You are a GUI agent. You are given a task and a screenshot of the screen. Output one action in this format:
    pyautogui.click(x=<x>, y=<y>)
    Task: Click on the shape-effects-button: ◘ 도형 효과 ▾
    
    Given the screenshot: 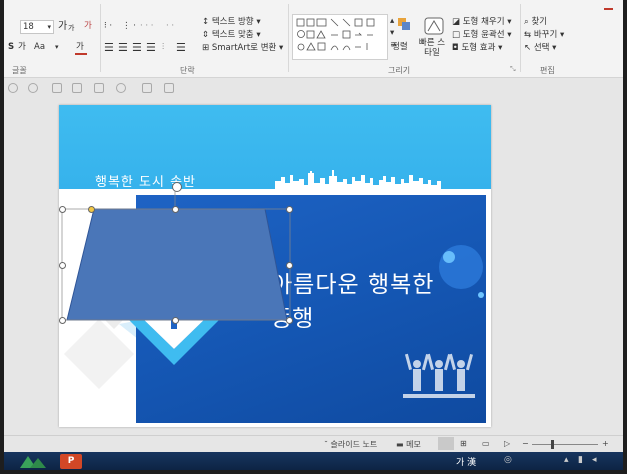 What is the action you would take?
    pyautogui.click(x=477, y=48)
    